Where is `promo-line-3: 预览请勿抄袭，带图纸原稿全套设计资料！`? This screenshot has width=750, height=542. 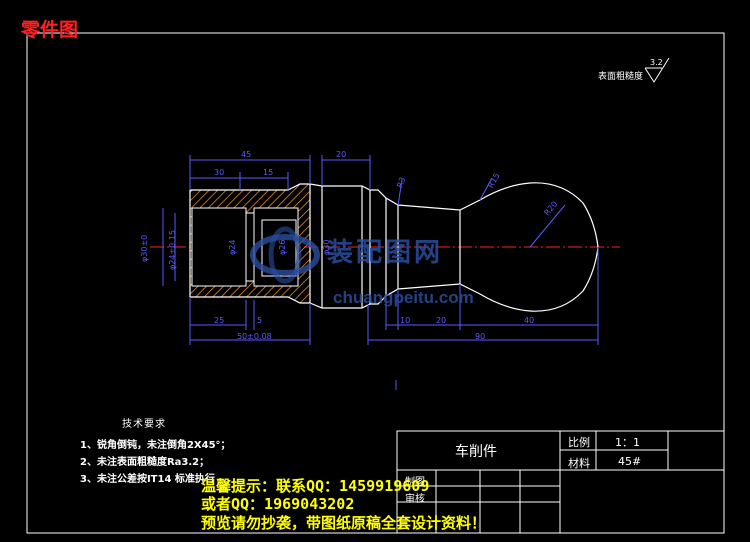 promo-line-3: 预览请勿抄袭，带图纸原稿全套设计资料！ is located at coordinates (344, 523).